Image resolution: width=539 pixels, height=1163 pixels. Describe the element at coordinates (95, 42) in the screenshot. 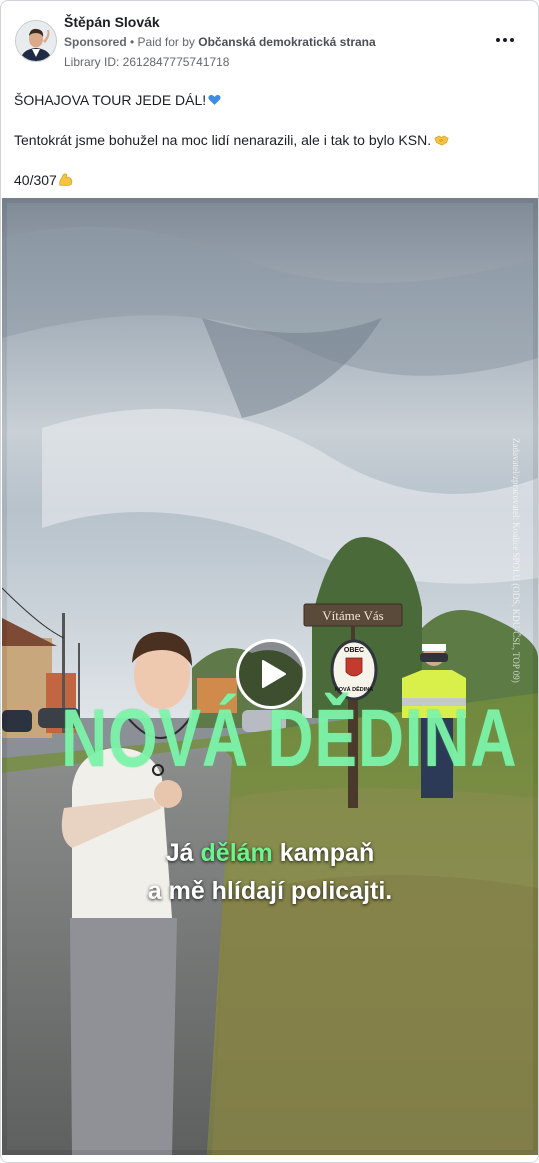

I see `sponsored-label: Sponsored` at that location.